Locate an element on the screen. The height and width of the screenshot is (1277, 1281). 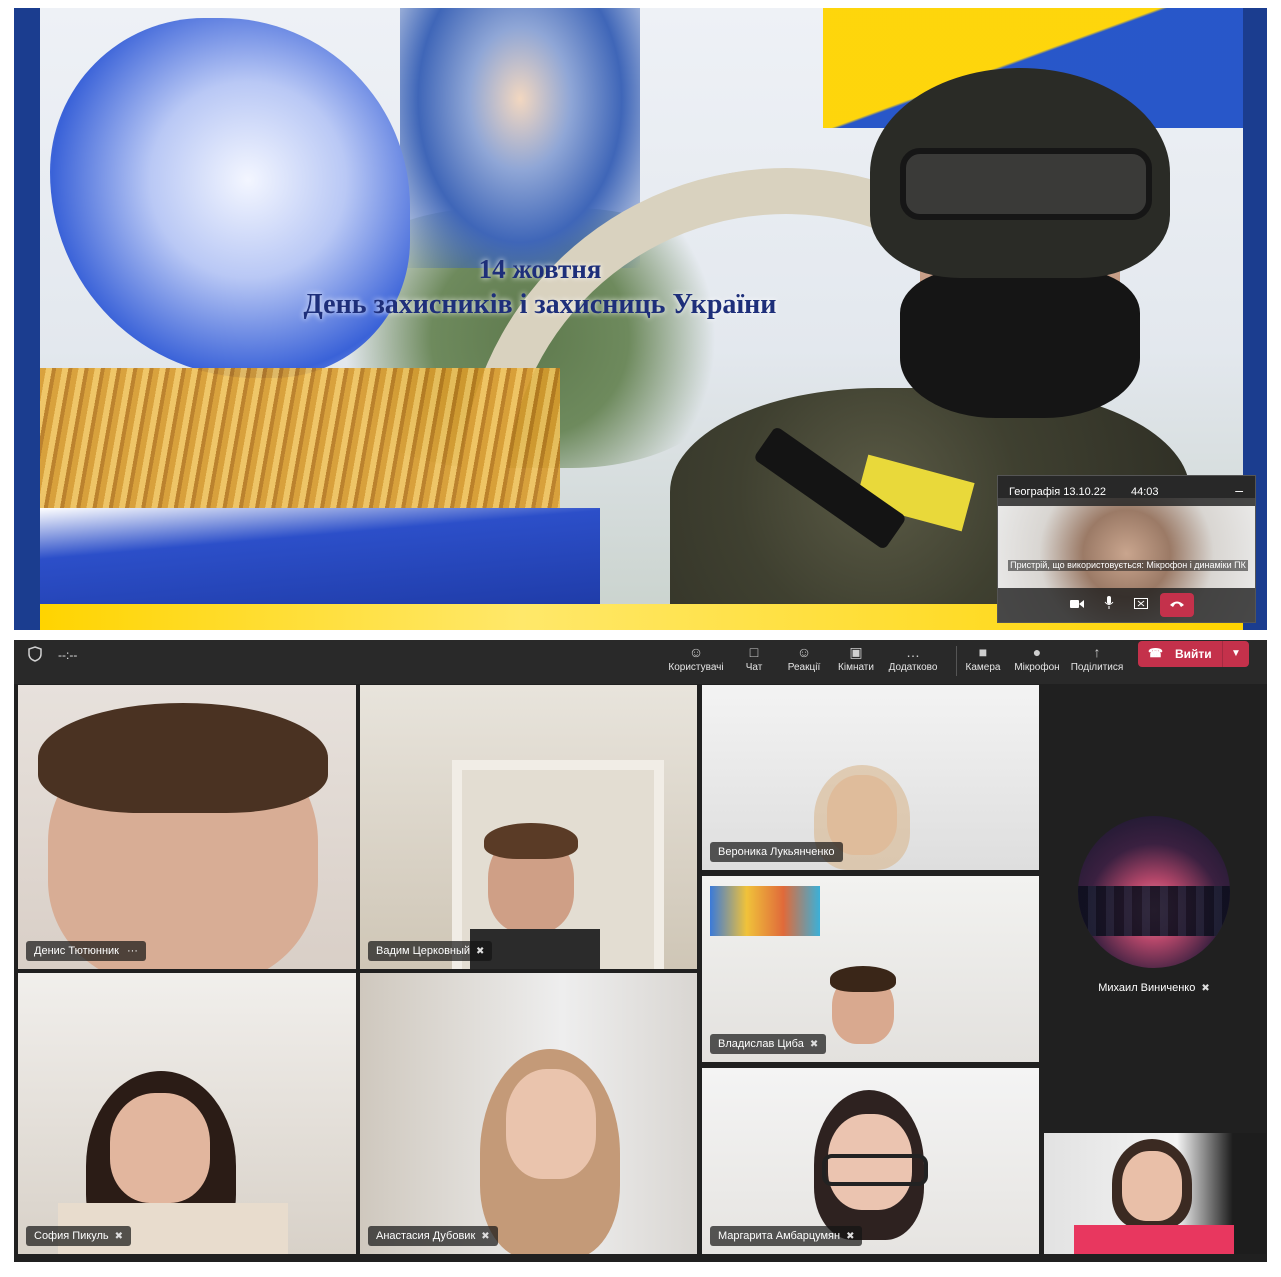
minimize-icon: – is located at coordinates (1239, 490).